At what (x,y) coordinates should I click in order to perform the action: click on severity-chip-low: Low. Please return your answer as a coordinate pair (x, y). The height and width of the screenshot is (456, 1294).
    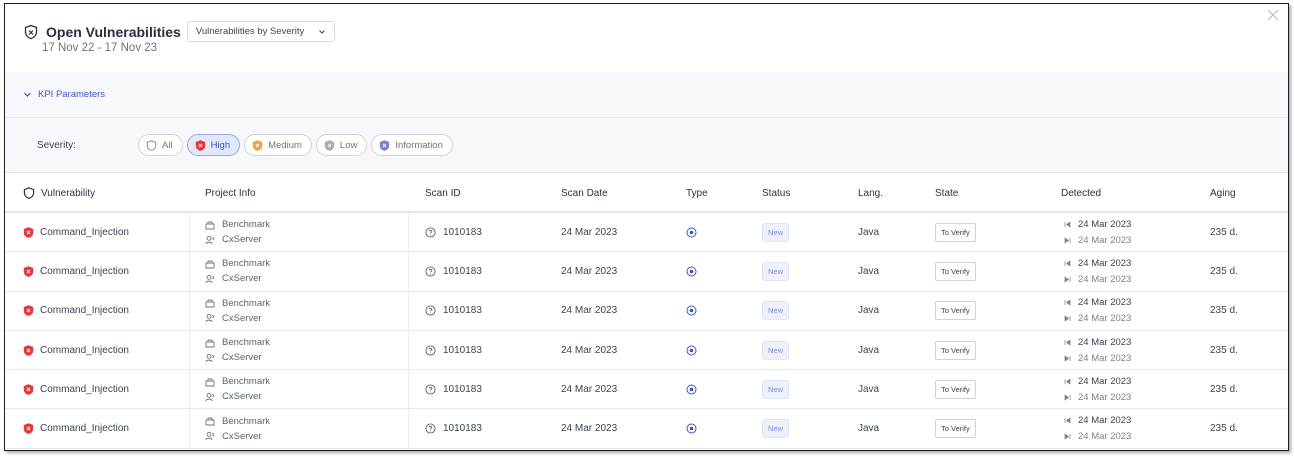
    Looking at the image, I should click on (341, 145).